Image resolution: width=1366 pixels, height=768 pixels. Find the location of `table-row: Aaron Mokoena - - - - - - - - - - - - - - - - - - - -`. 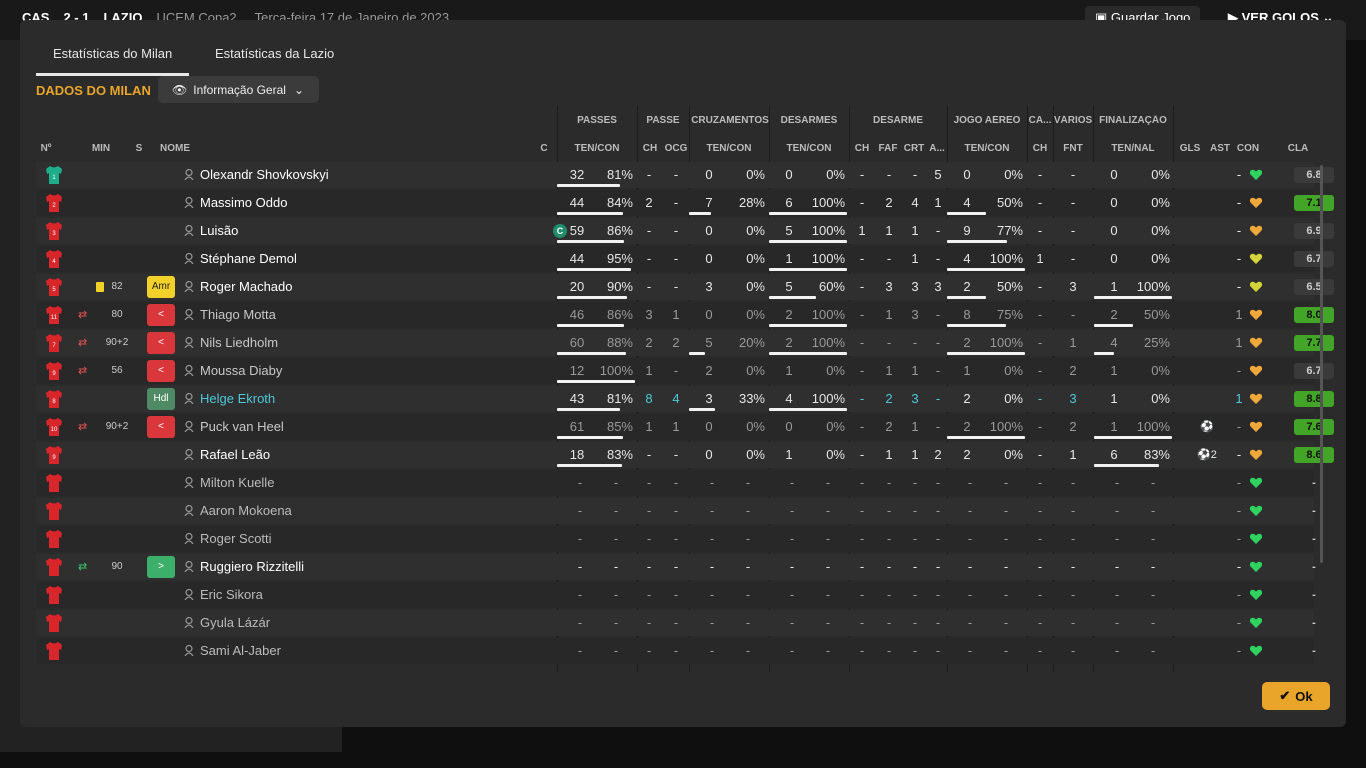

table-row: Aaron Mokoena - - - - - - - - - - - - - - - - - - - - is located at coordinates (676, 511).